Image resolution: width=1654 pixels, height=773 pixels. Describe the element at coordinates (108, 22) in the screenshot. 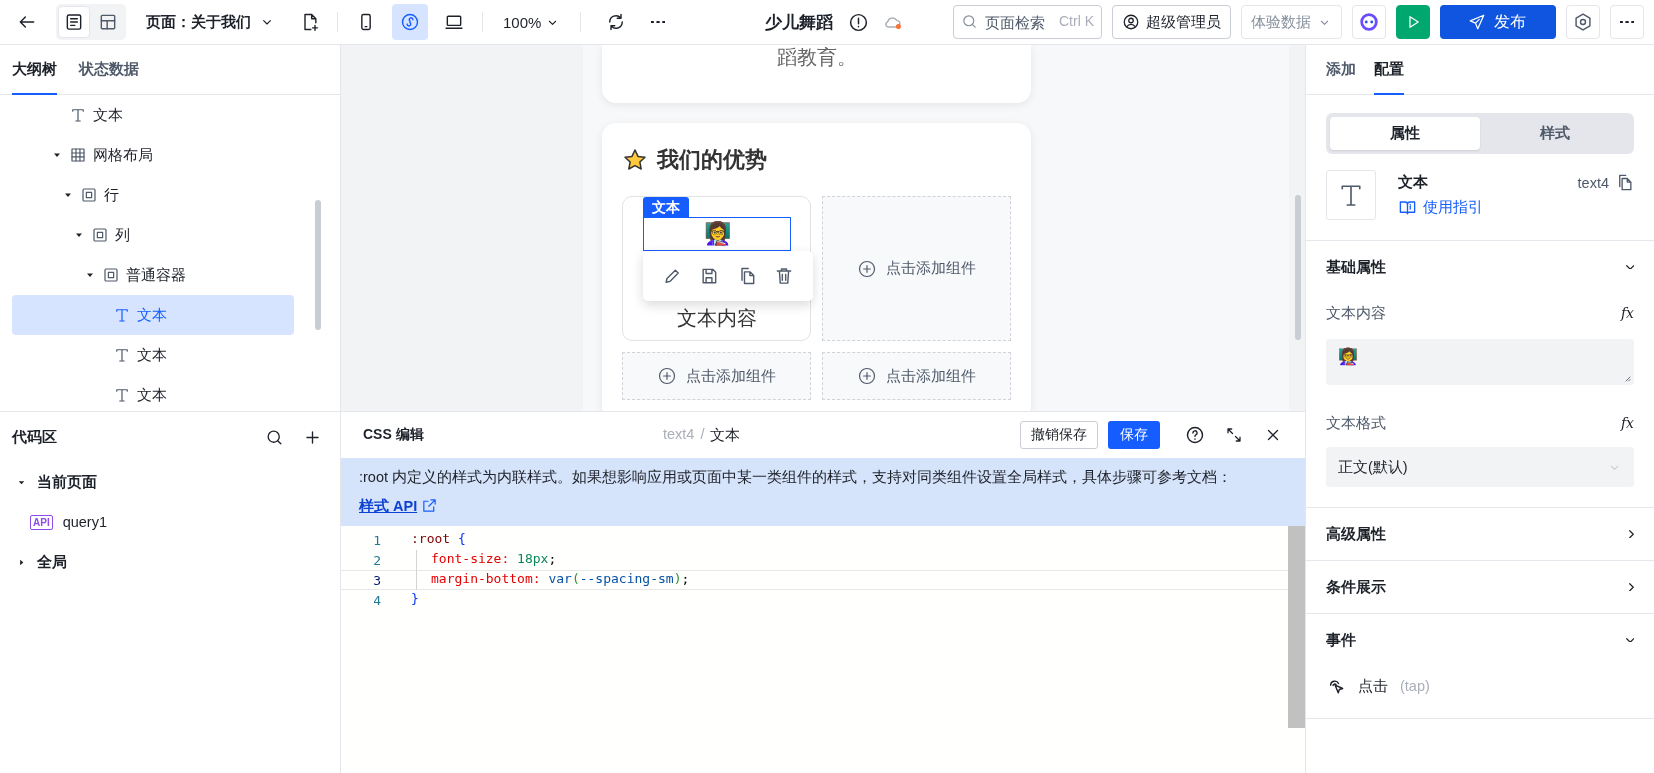

I see `layout-icon` at that location.